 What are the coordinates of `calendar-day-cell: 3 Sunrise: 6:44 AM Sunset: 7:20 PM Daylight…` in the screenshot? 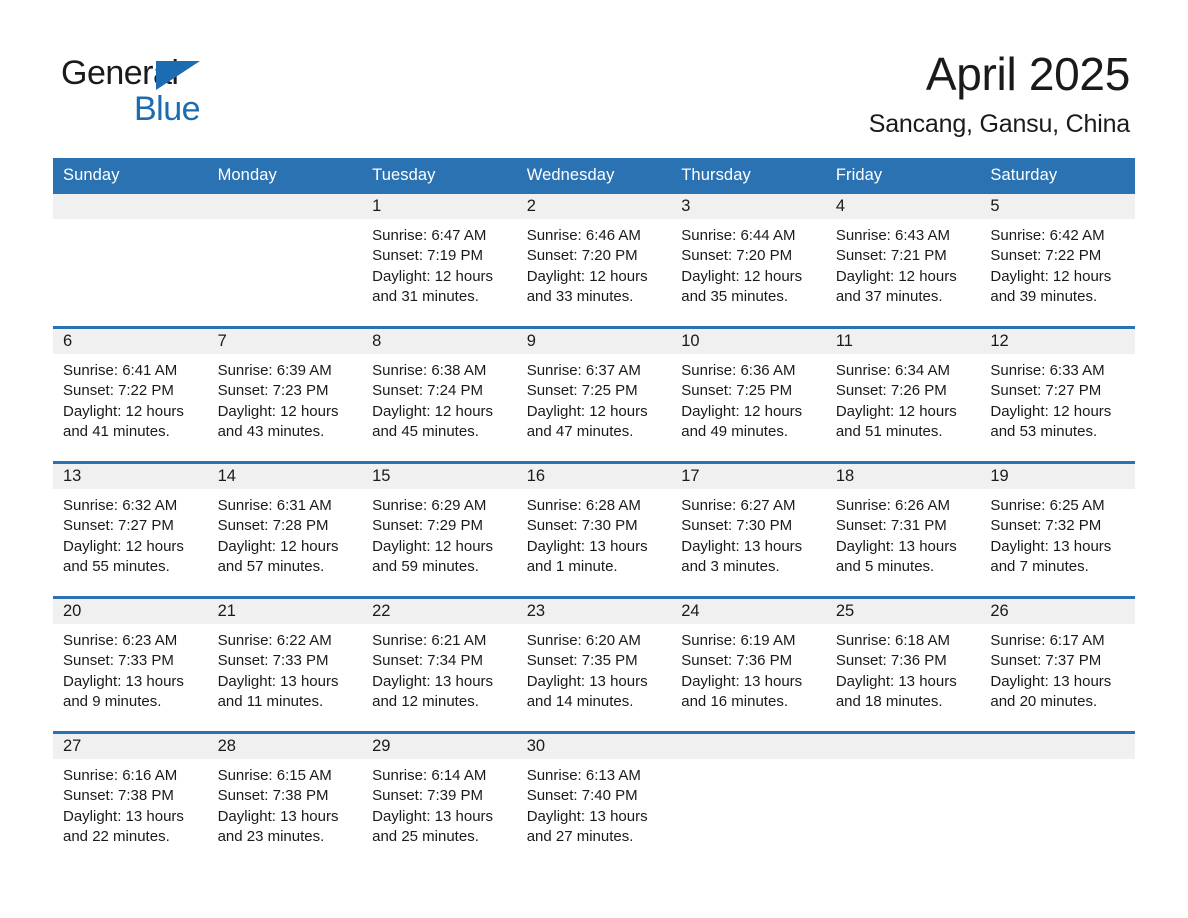 It's located at (748, 260).